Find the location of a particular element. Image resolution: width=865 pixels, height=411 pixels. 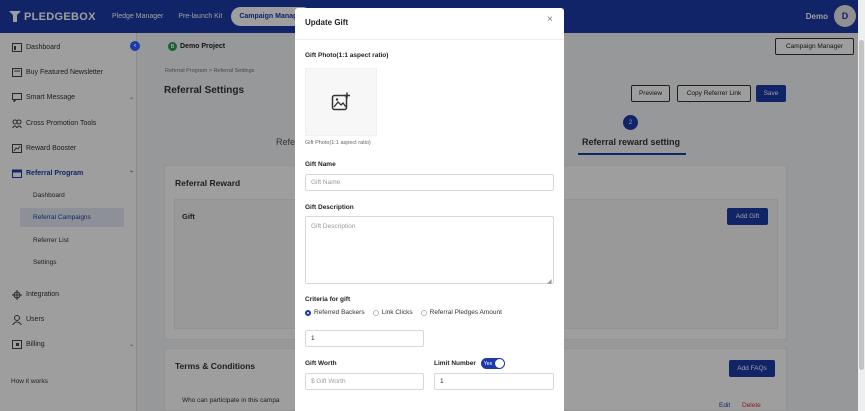

add-image-icon is located at coordinates (340, 101).